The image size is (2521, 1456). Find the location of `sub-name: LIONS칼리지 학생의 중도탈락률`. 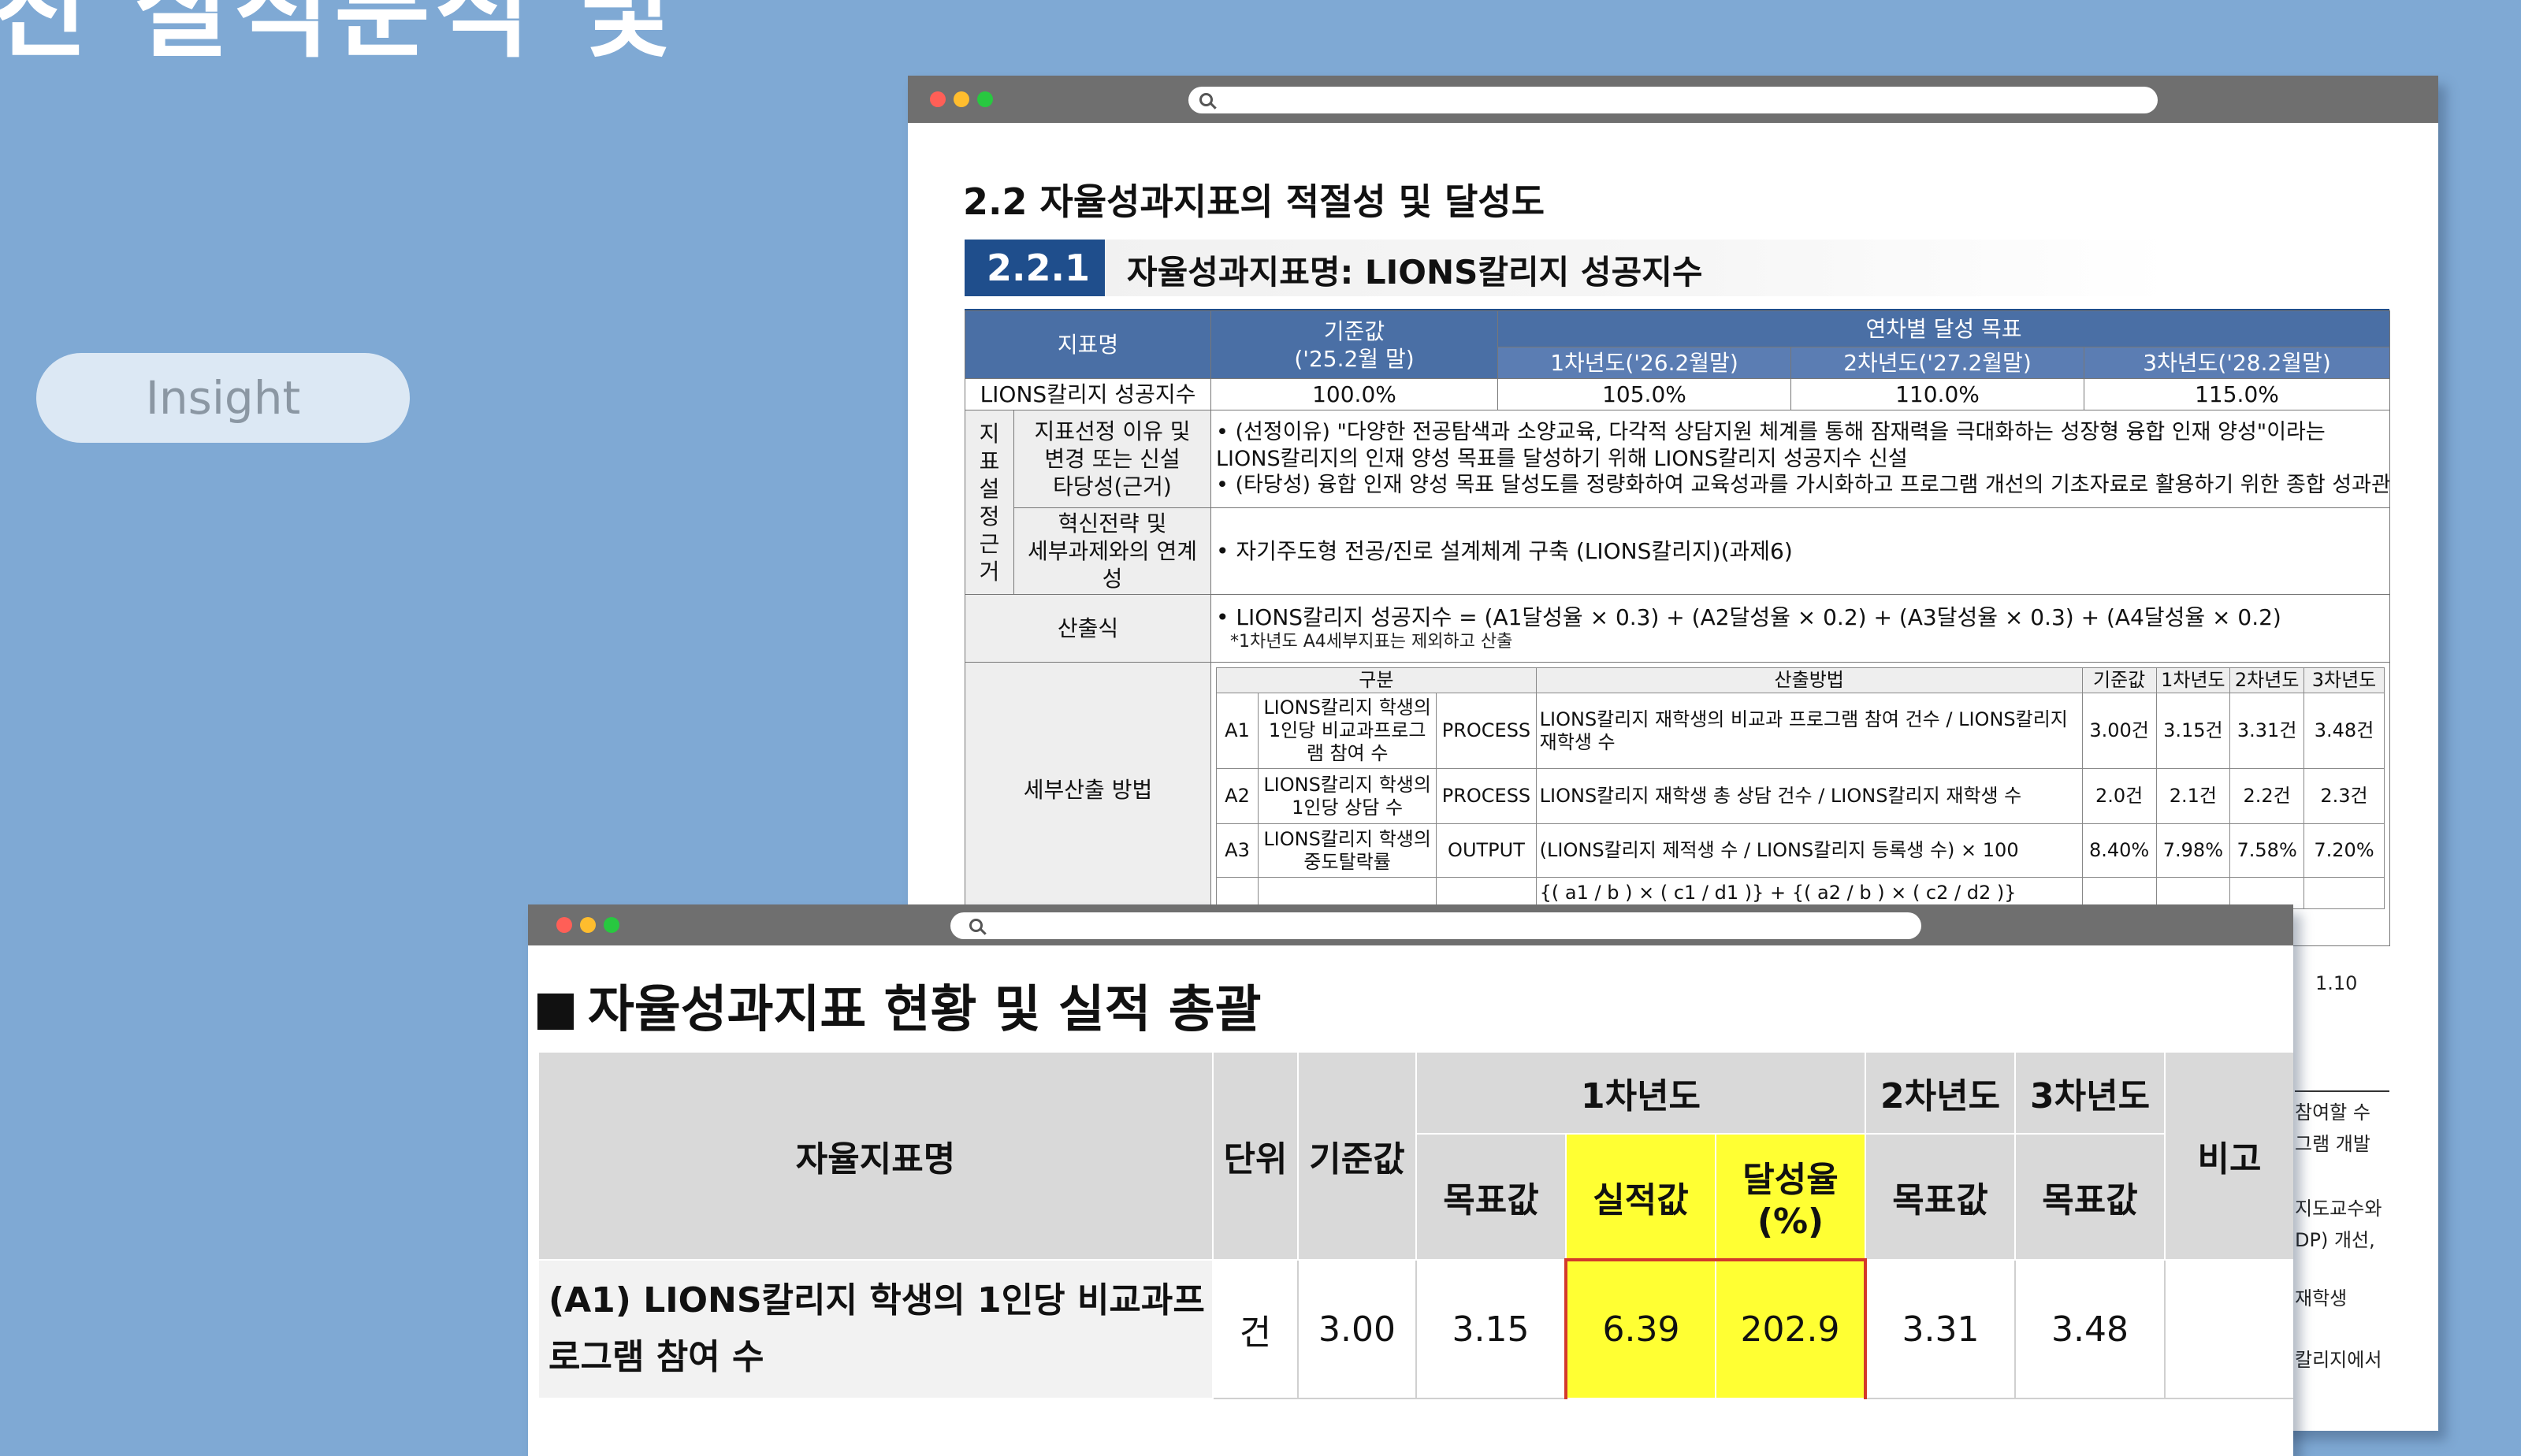

sub-name: LIONS칼리지 학생의 중도탈락률 is located at coordinates (1347, 850).